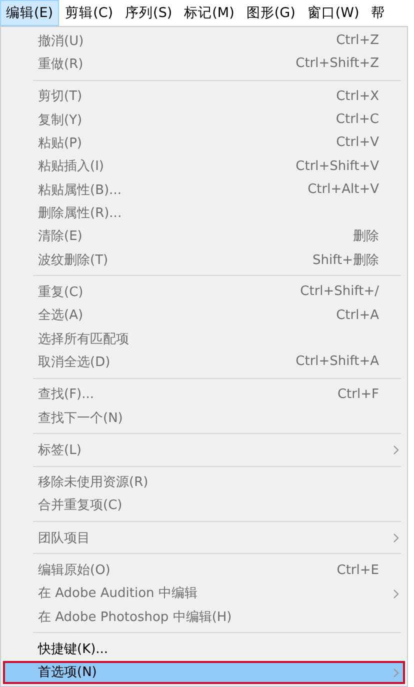  Describe the element at coordinates (204, 672) in the screenshot. I see `menu-item: 首选项(N)` at that location.